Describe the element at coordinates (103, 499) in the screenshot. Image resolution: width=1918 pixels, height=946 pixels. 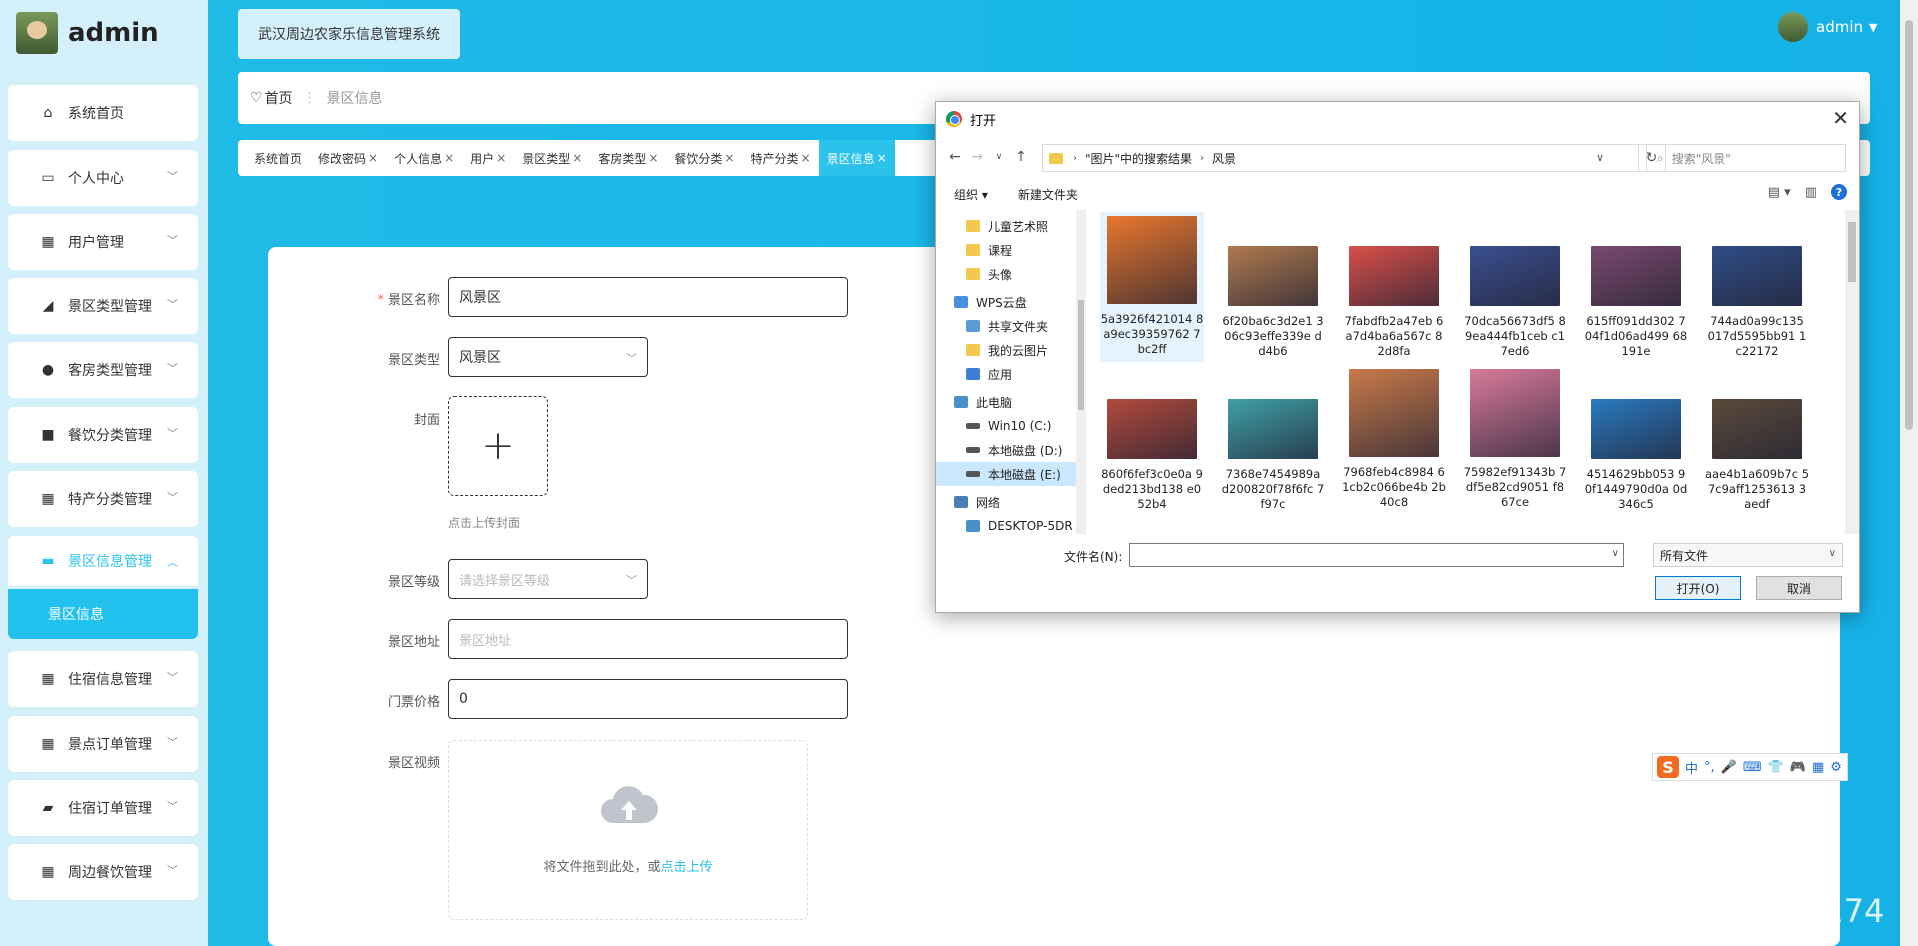
I see `sidebar-item: ▦ 特产分类管理 ﹀` at that location.